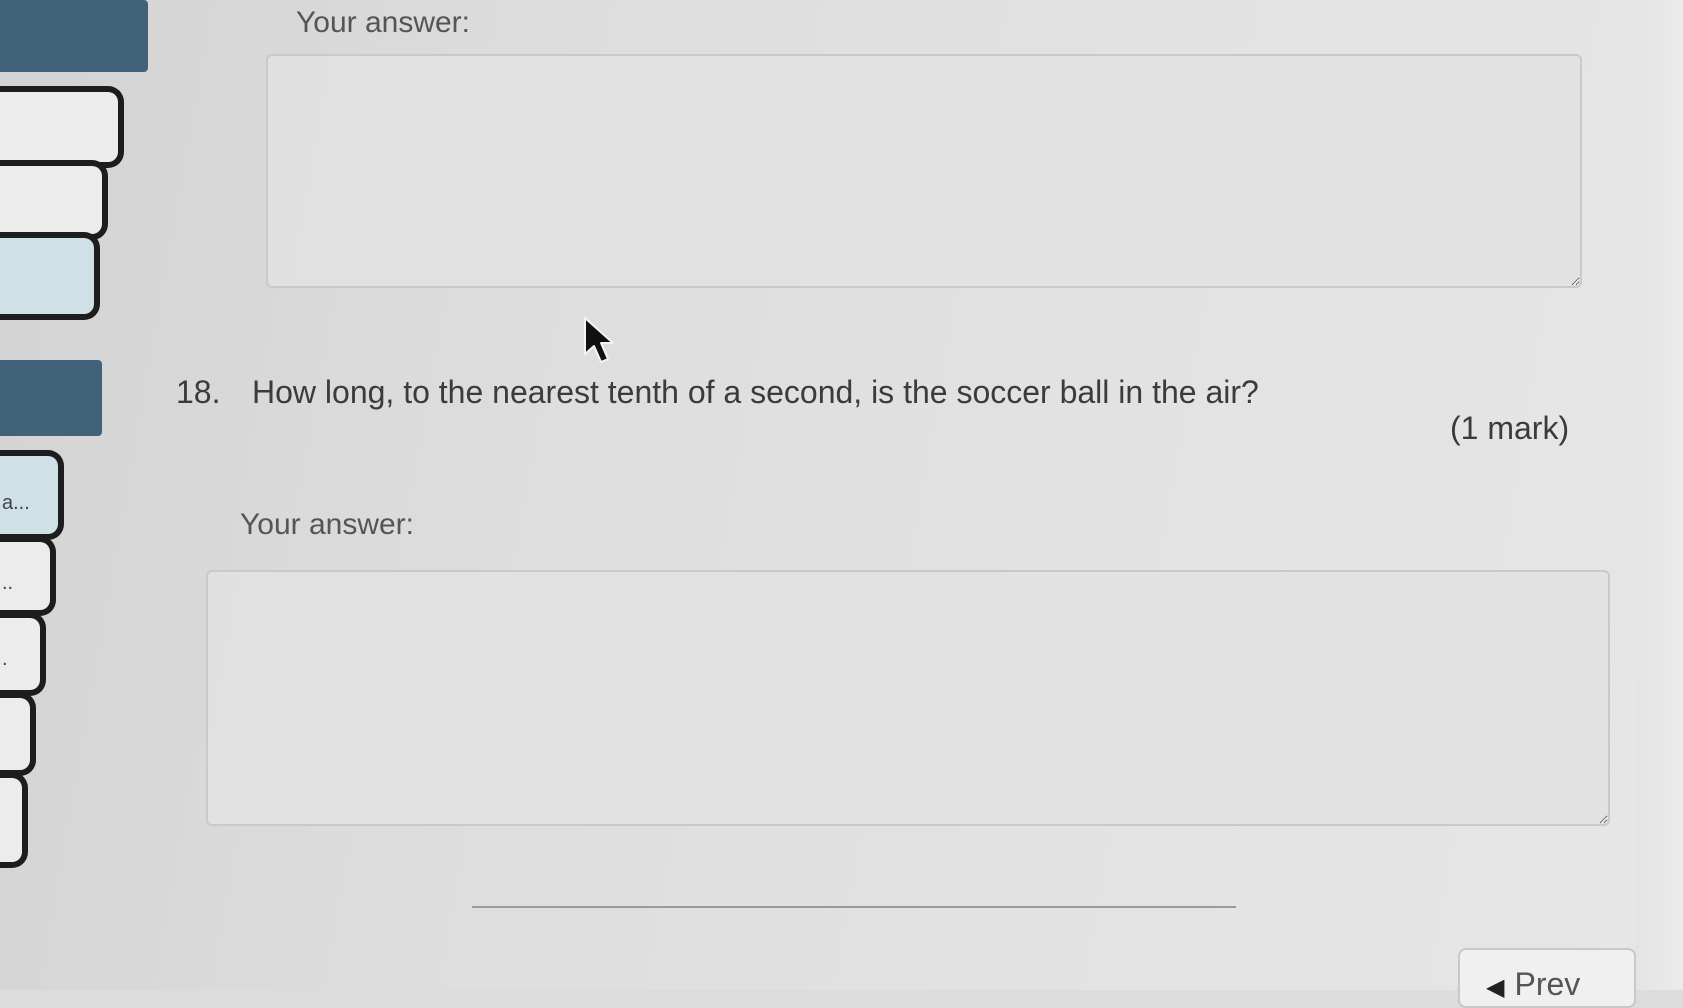  Describe the element at coordinates (23, 654) in the screenshot. I see `sidebar-tab: .` at that location.